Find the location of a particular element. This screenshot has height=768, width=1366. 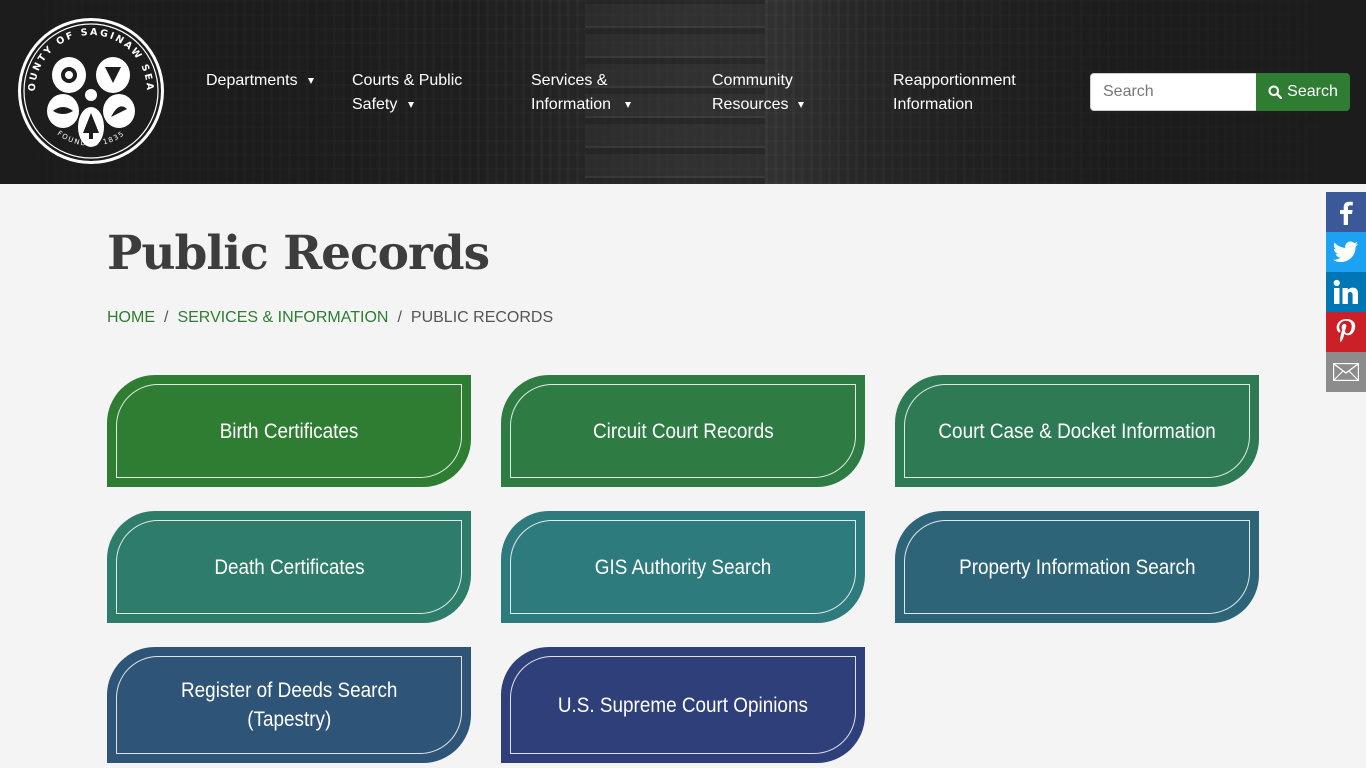

card-label: Birth Certificates is located at coordinates (289, 431).